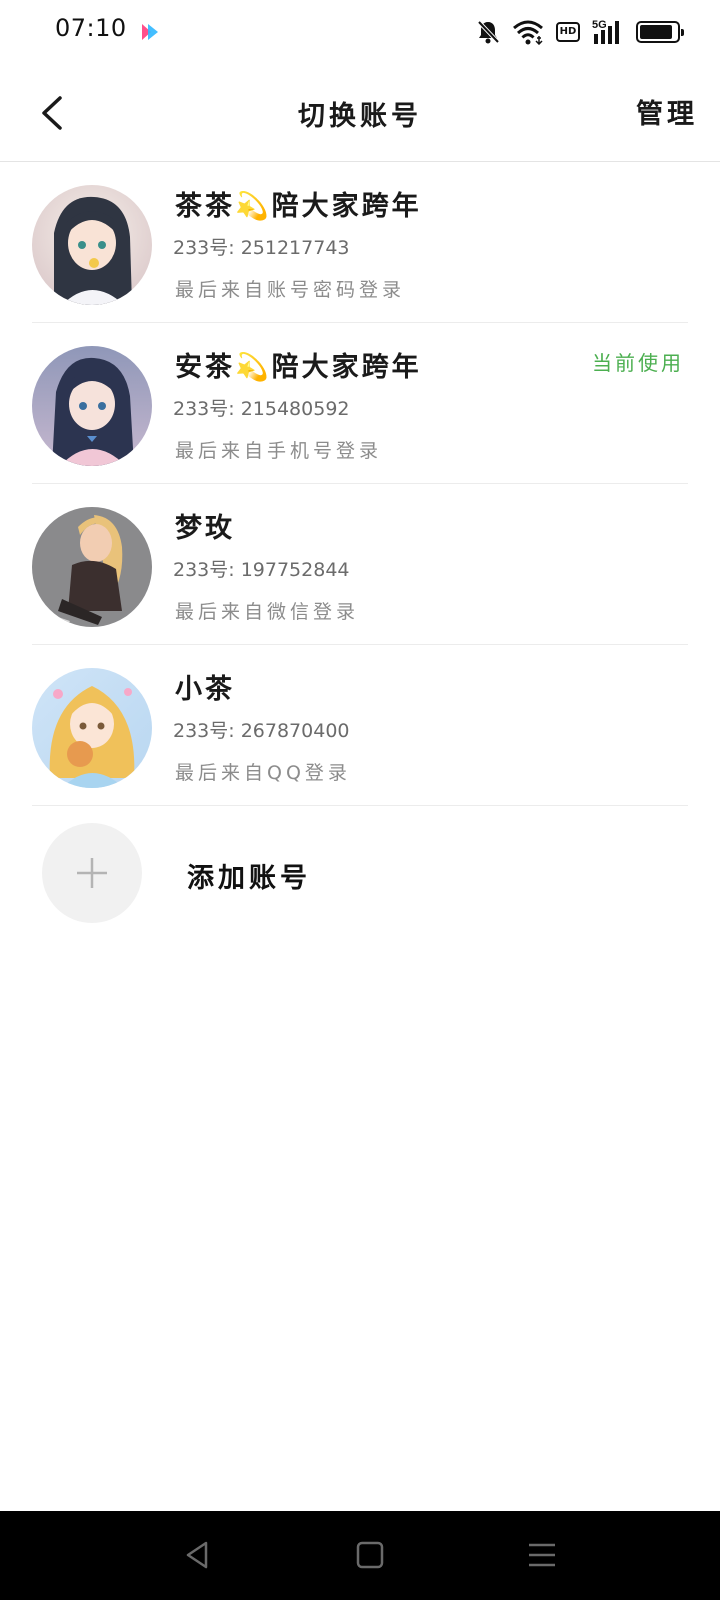  What do you see at coordinates (528, 32) in the screenshot?
I see `wifi-icon` at bounding box center [528, 32].